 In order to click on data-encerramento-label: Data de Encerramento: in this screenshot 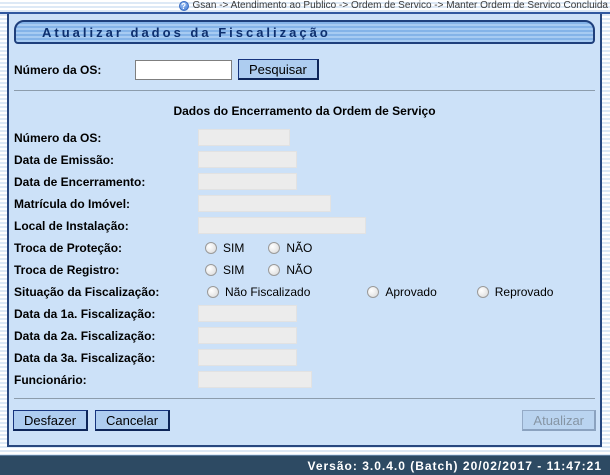, I will do `click(80, 181)`.